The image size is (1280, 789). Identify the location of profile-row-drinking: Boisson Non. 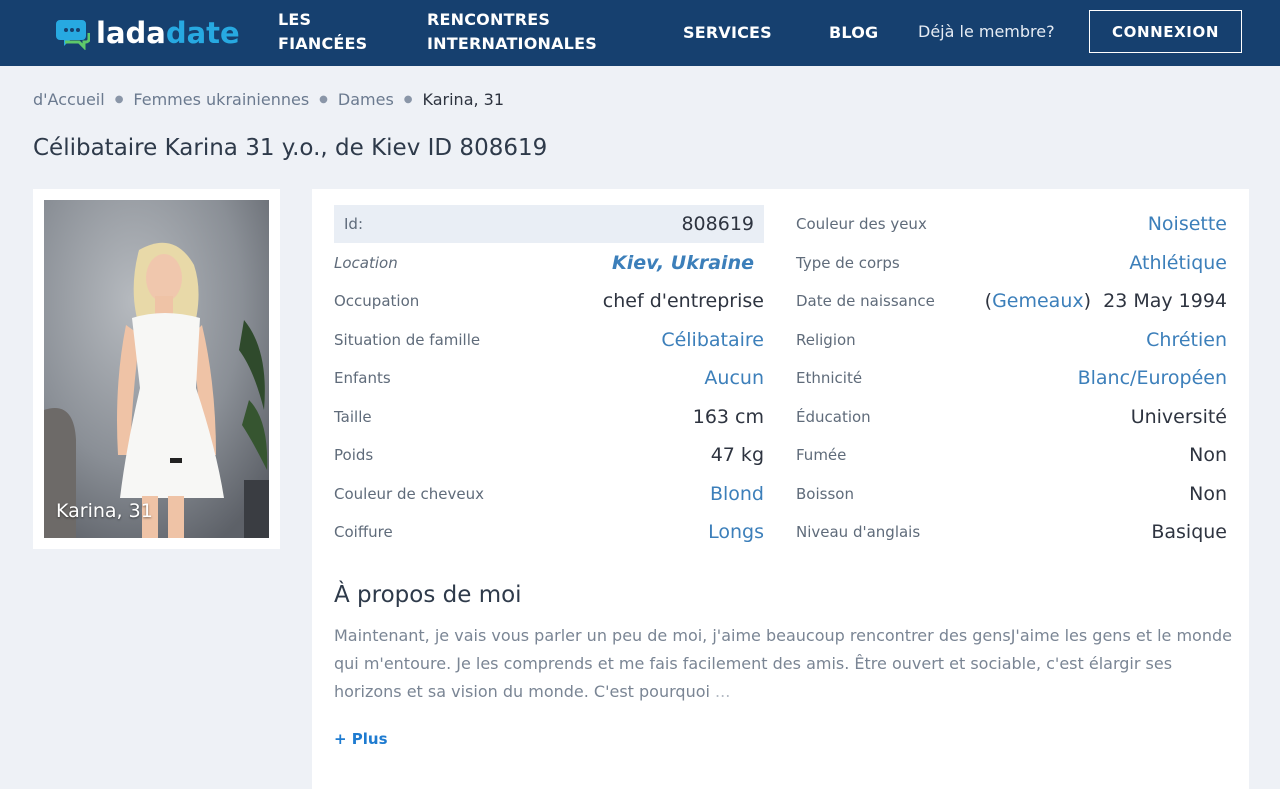
(1011, 494).